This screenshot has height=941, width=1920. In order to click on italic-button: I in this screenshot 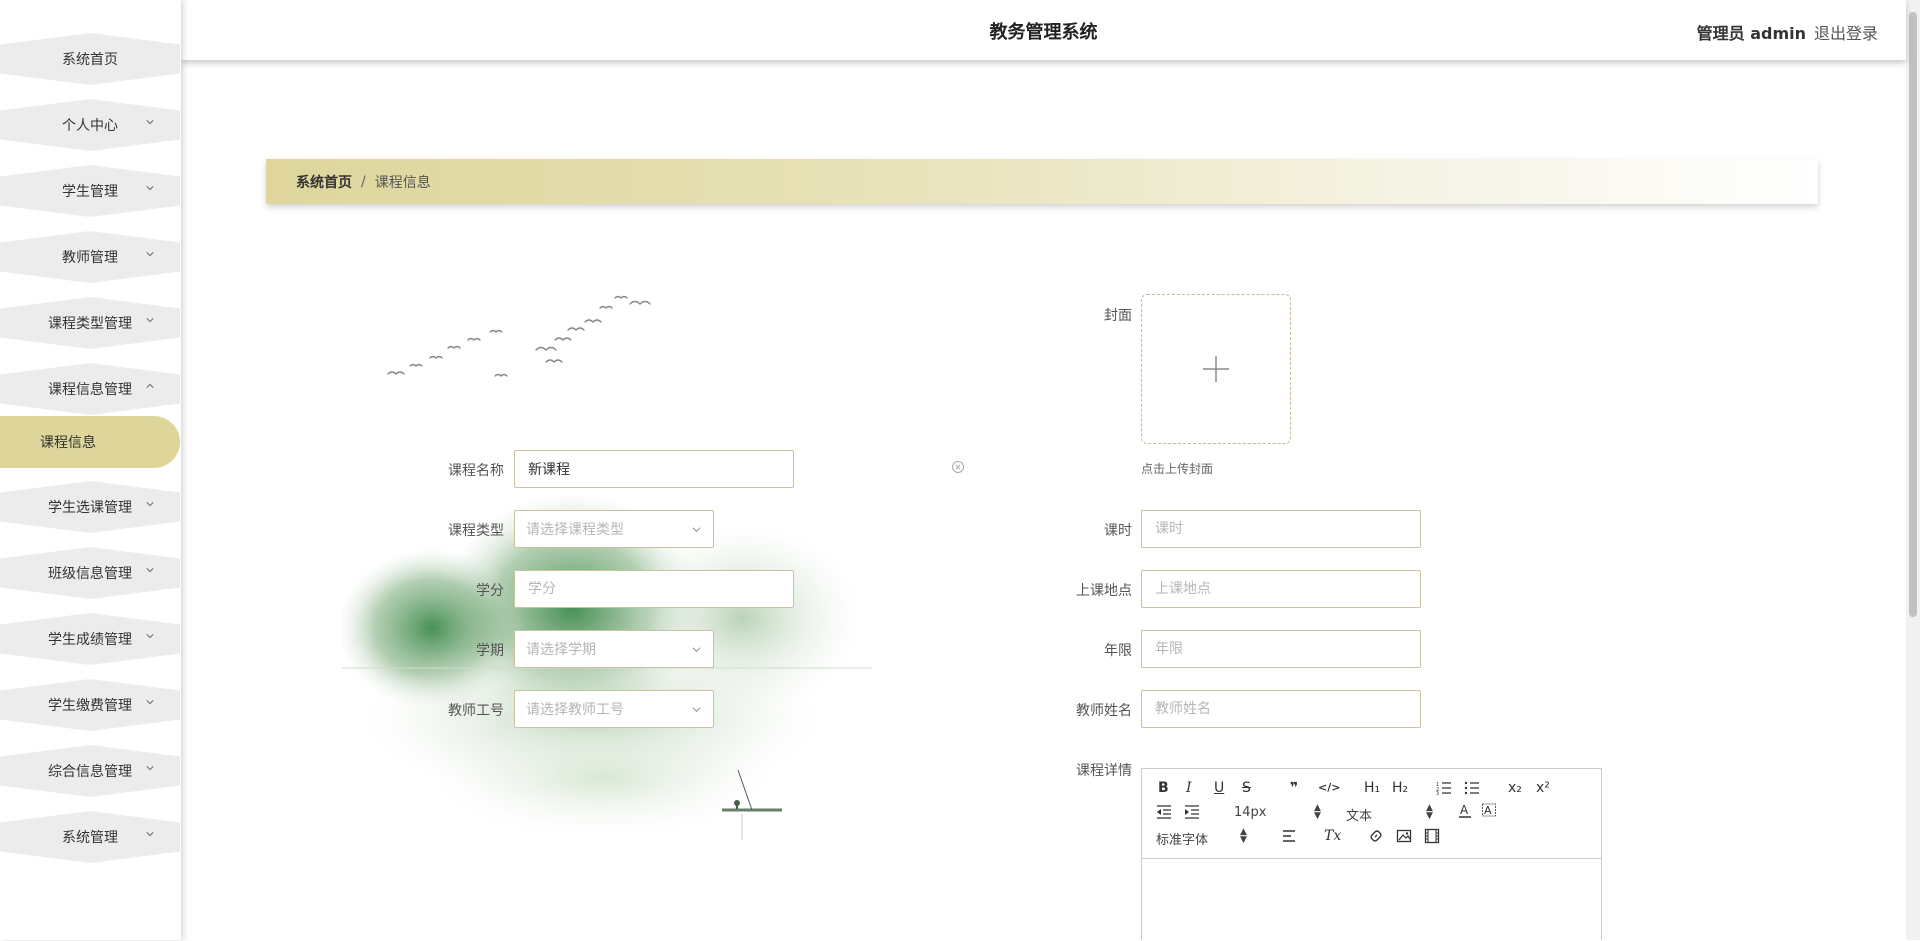, I will do `click(1189, 788)`.